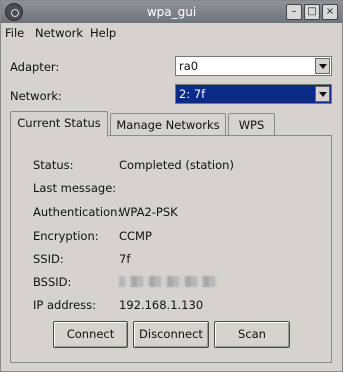  What do you see at coordinates (192, 94) in the screenshot?
I see `network-value: 2: 7f` at bounding box center [192, 94].